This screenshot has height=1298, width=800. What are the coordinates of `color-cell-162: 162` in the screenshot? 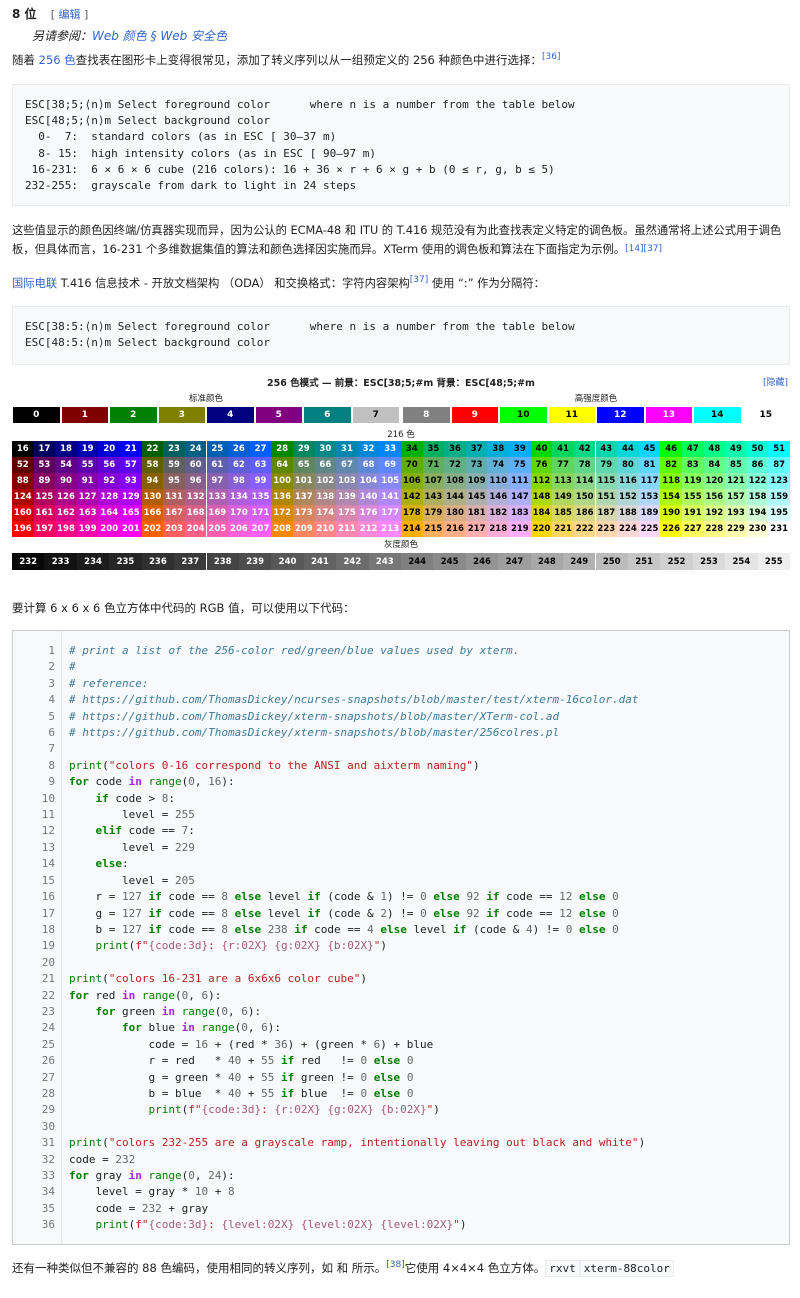 It's located at (66, 513).